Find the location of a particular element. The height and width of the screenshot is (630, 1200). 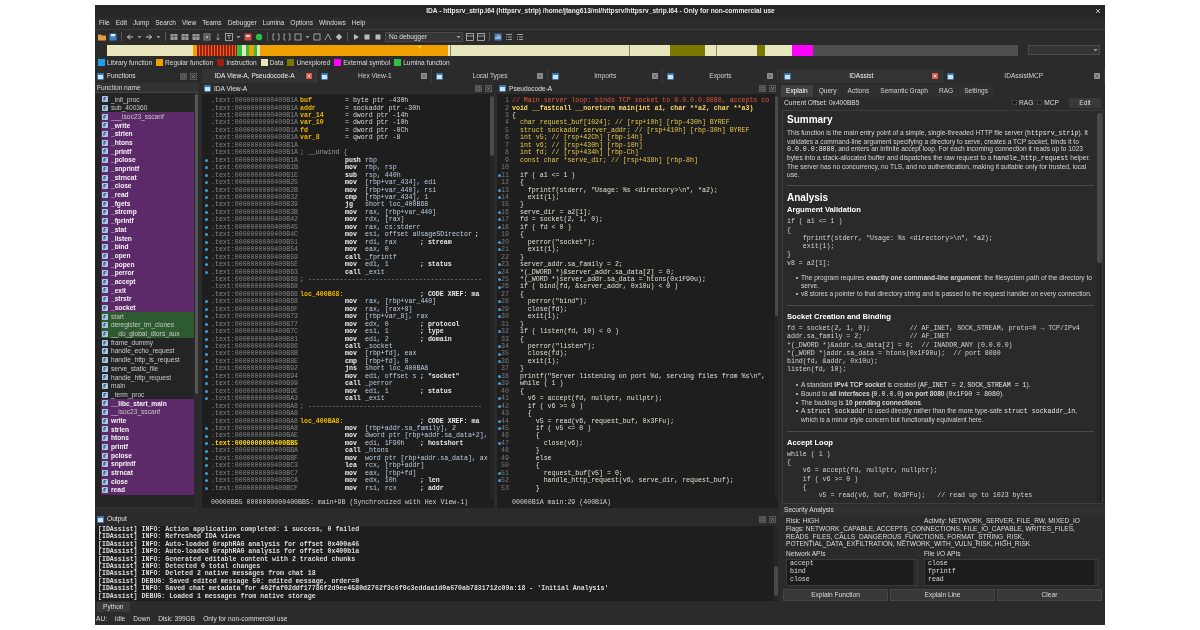

save-icon is located at coordinates (113, 36).